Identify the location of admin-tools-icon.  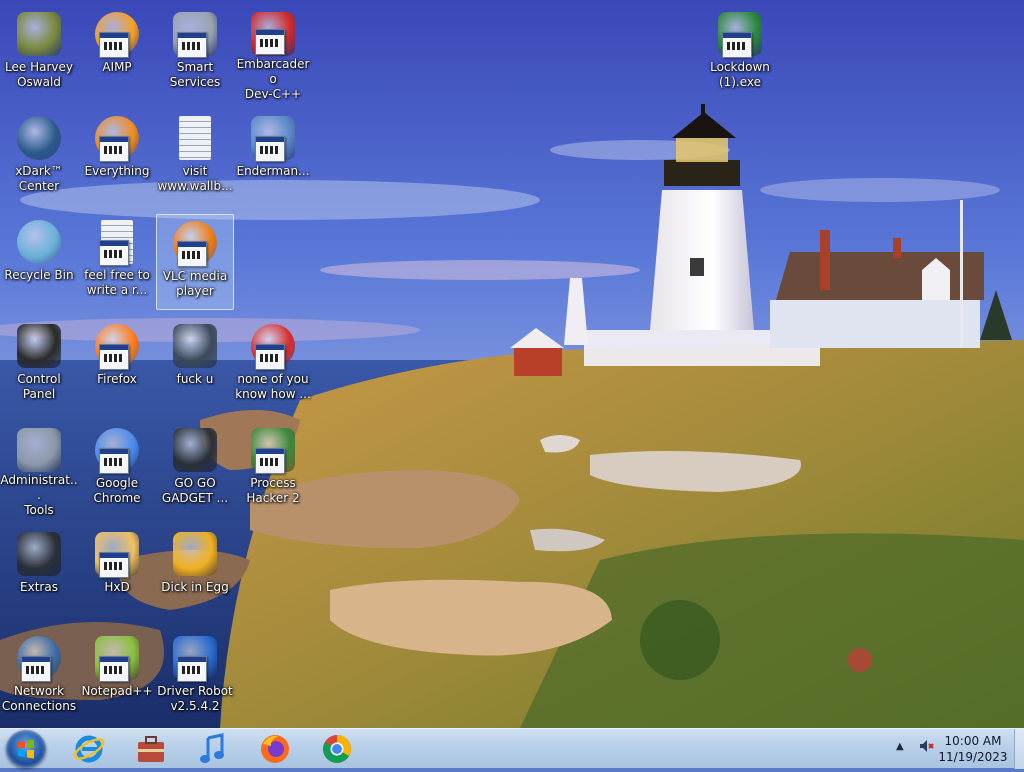
(39, 449).